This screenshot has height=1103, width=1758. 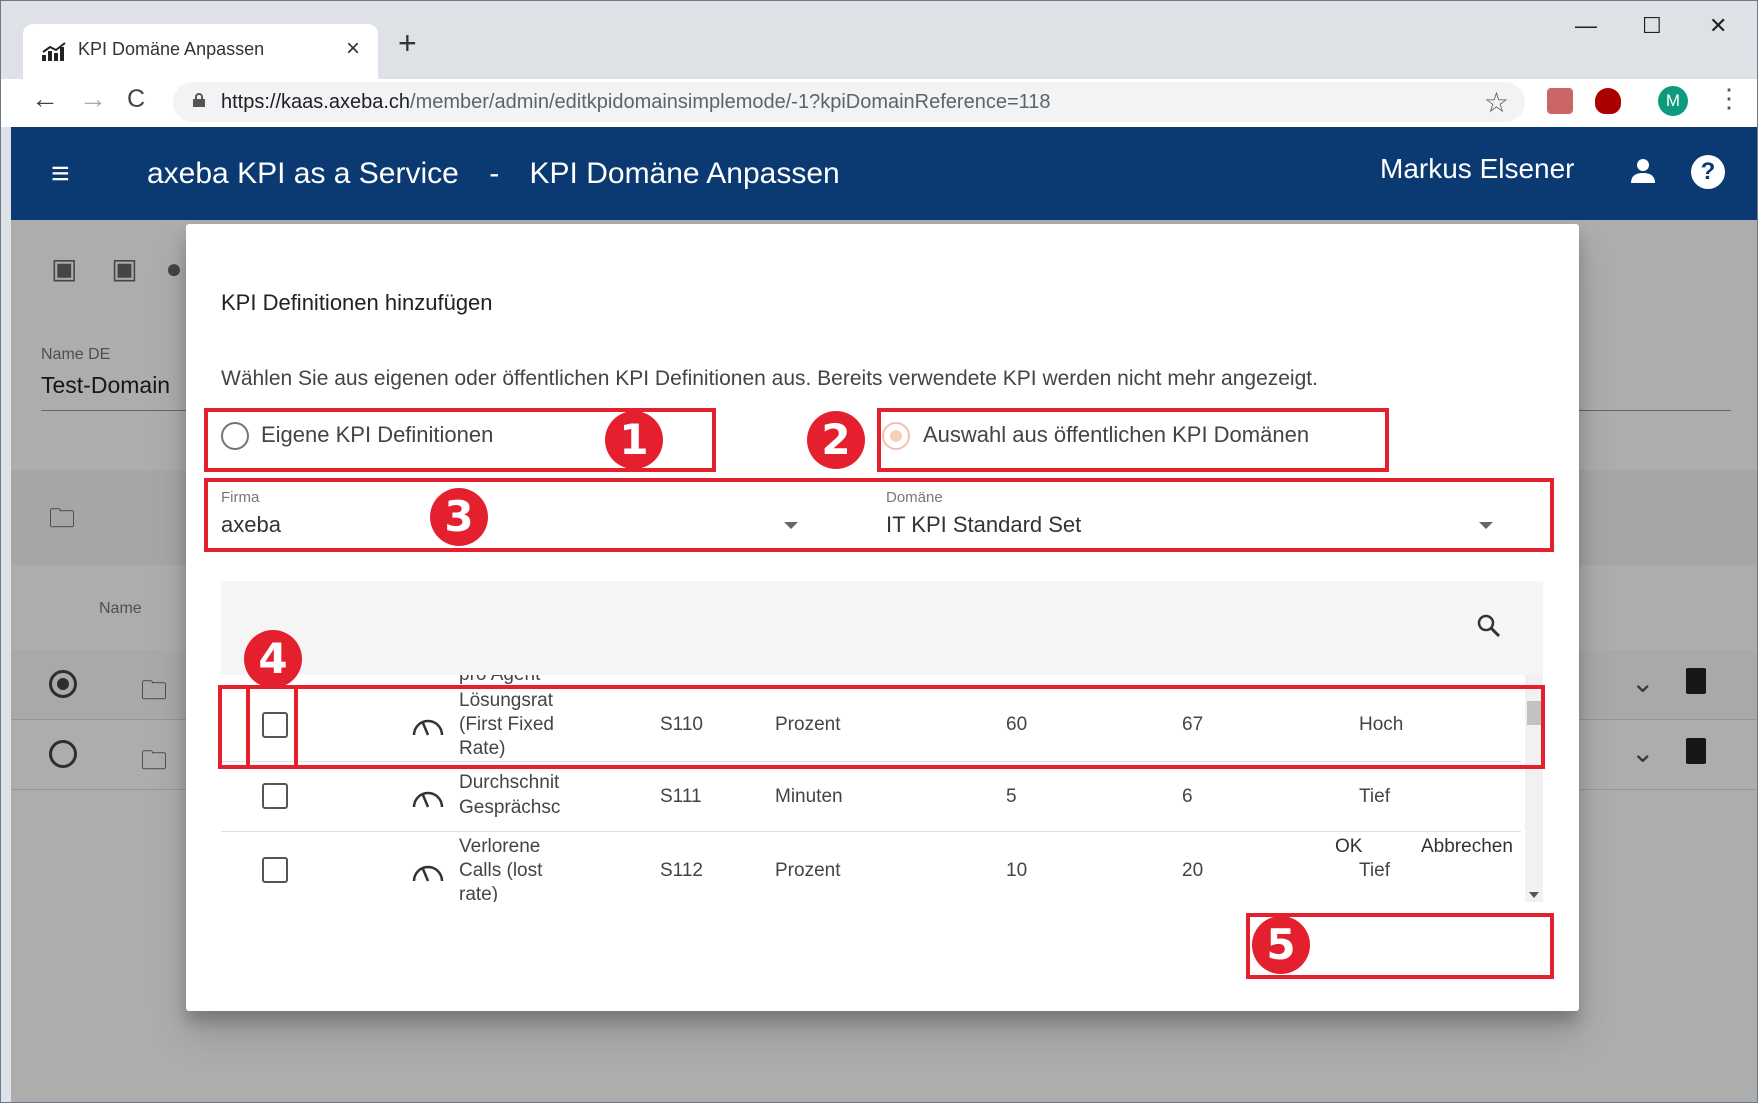 What do you see at coordinates (882, 628) in the screenshot?
I see `table-toolbar` at bounding box center [882, 628].